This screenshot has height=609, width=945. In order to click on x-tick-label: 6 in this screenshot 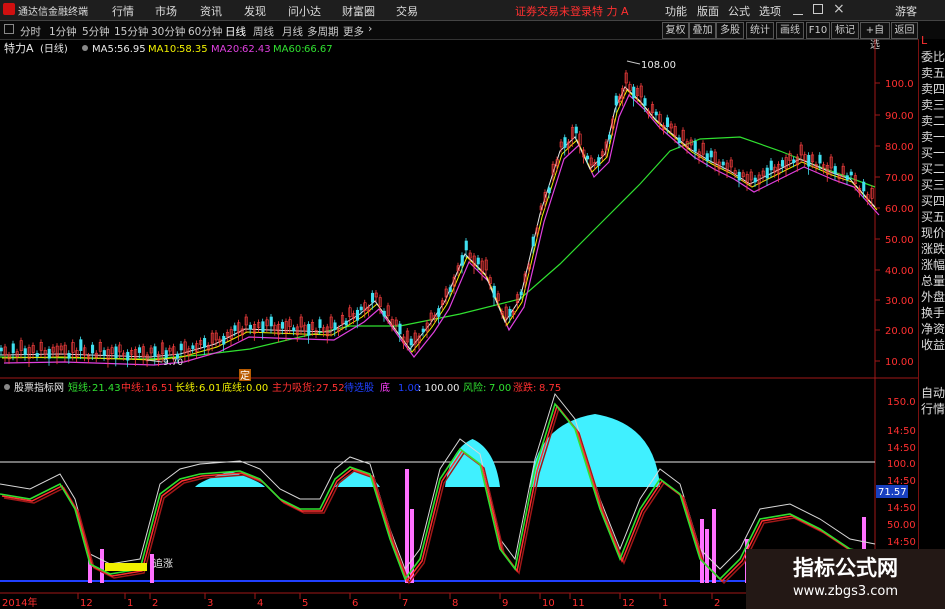, I will do `click(355, 603)`.